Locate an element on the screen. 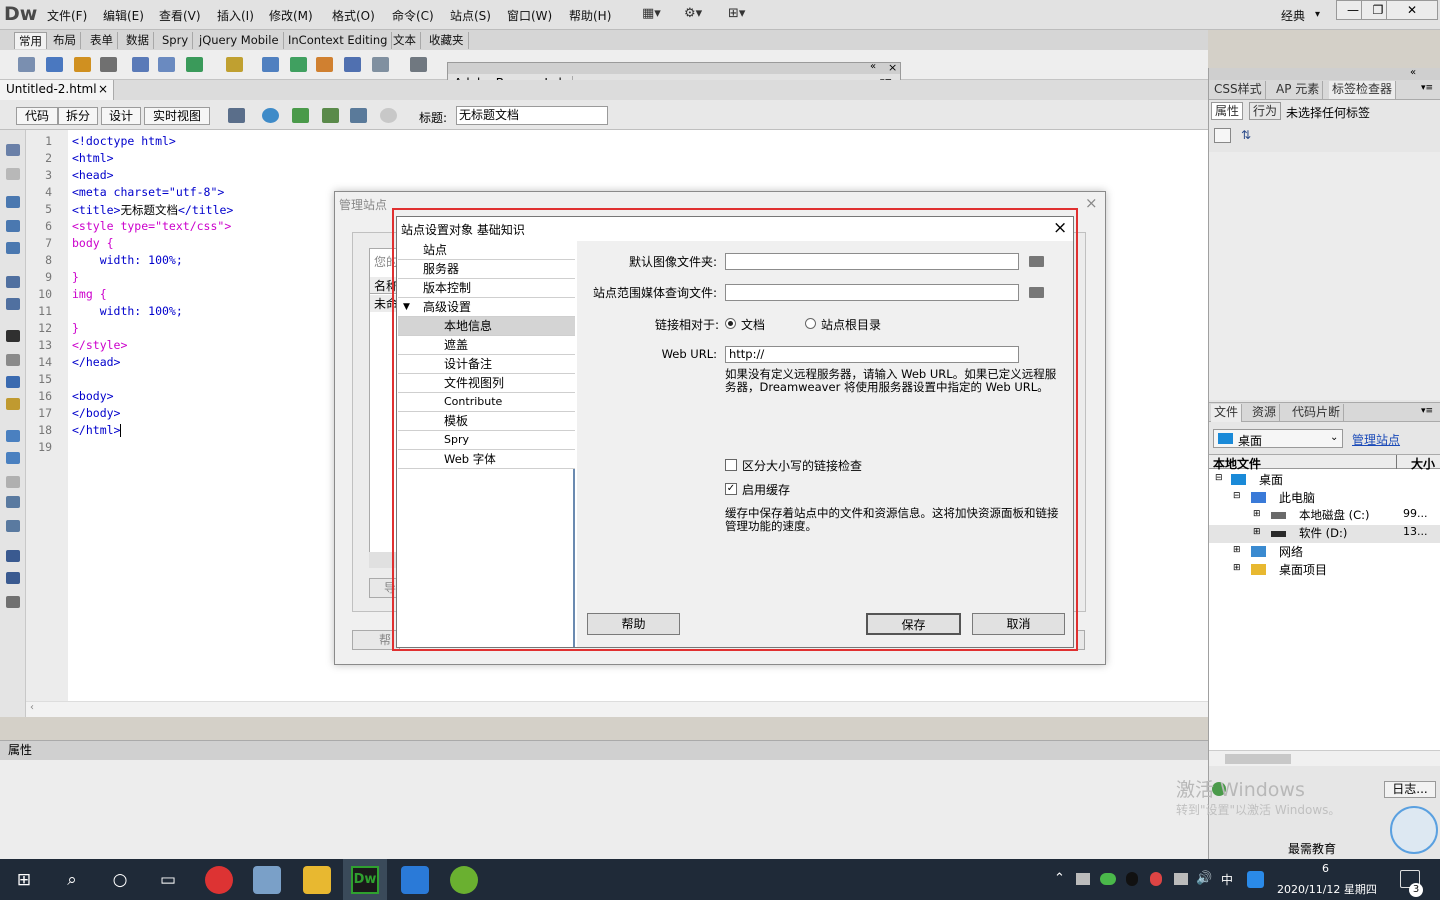 The width and height of the screenshot is (1440, 900). notepad-icon is located at coordinates (267, 880).